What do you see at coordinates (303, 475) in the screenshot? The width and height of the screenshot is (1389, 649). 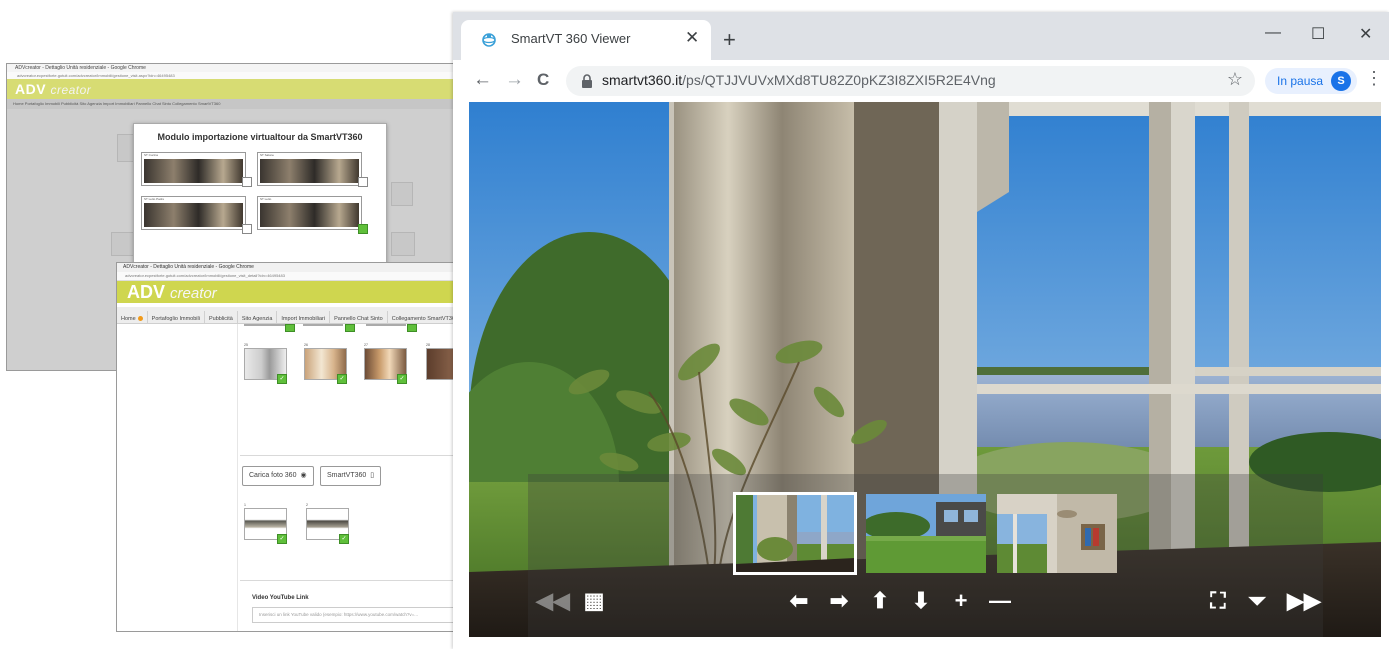 I see `camera-icon: ◉` at bounding box center [303, 475].